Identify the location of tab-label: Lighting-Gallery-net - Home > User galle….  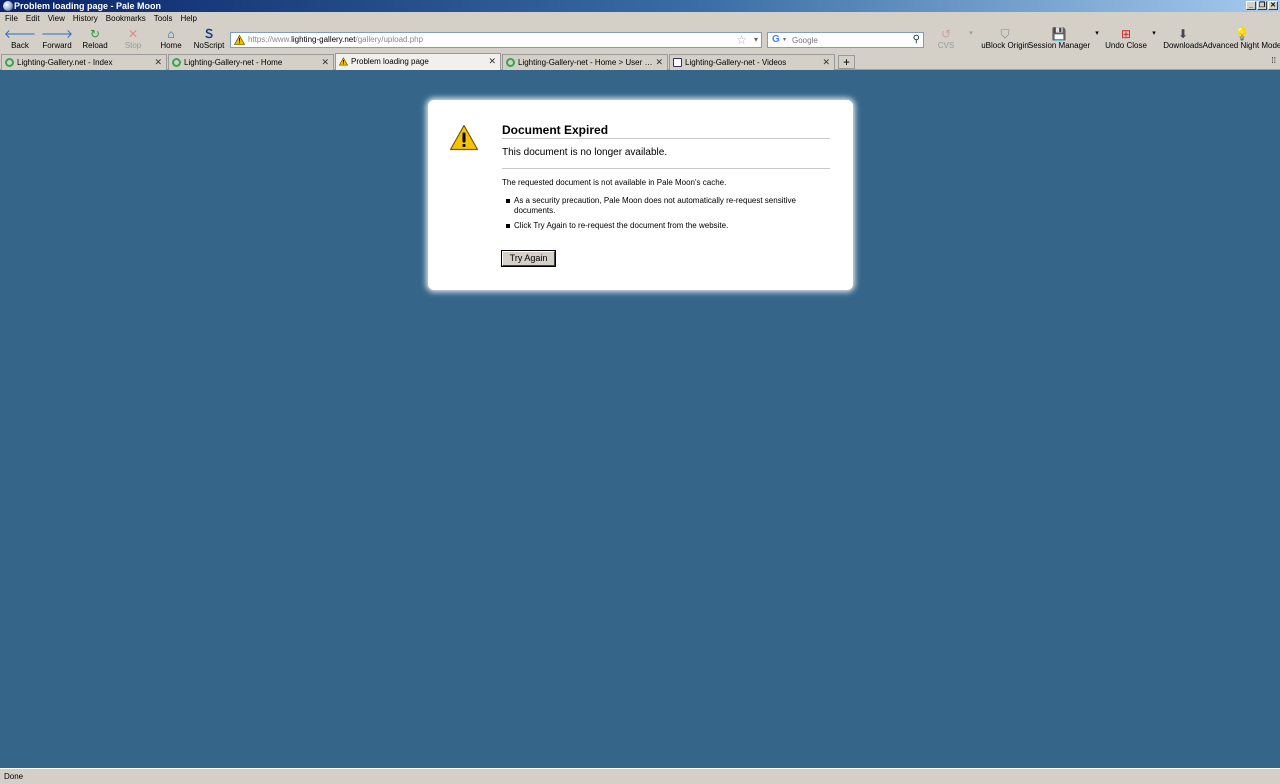
(585, 62).